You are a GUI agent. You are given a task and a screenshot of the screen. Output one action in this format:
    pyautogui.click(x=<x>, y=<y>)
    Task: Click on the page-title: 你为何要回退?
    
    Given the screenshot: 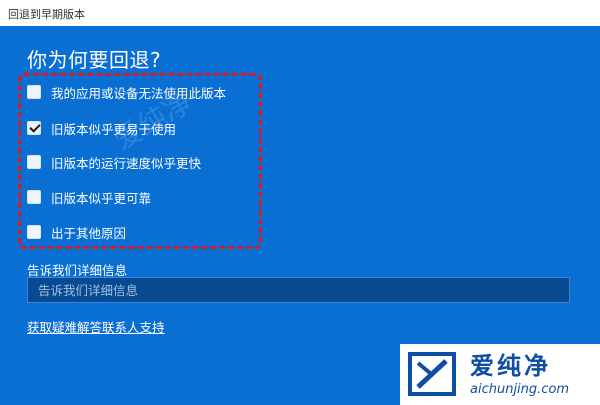 What is the action you would take?
    pyautogui.click(x=94, y=60)
    